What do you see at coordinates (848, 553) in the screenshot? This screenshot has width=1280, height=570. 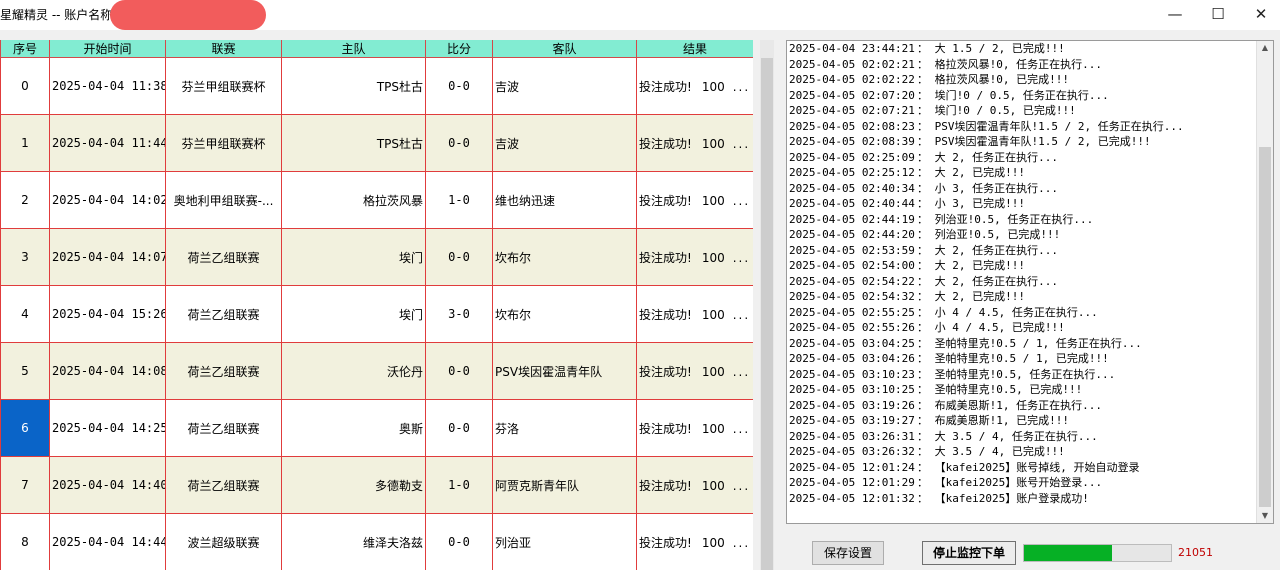 I see `save-settings-button: 保存设置` at bounding box center [848, 553].